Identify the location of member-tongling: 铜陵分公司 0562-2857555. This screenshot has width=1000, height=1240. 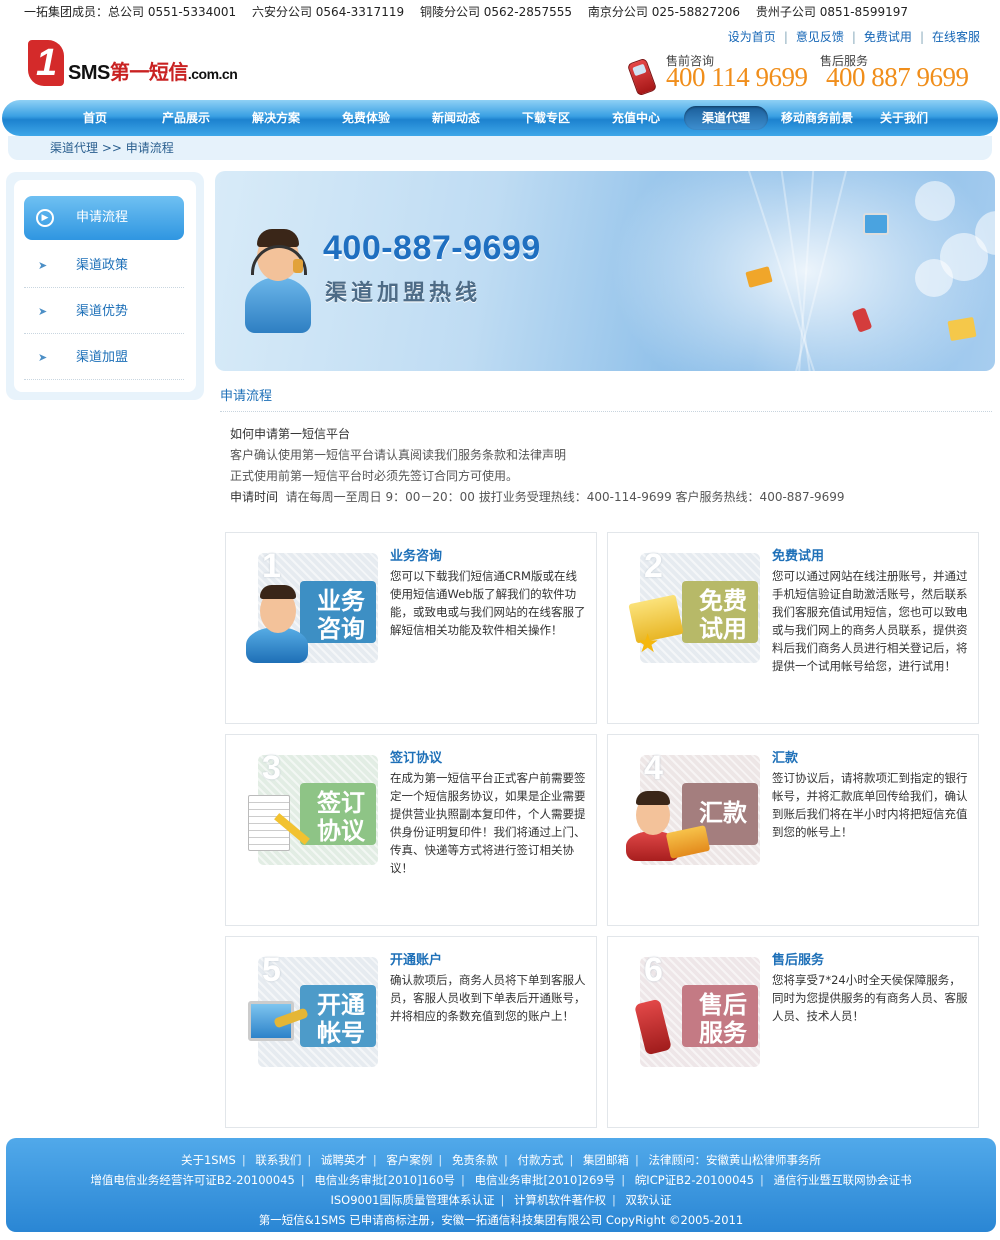
(496, 12).